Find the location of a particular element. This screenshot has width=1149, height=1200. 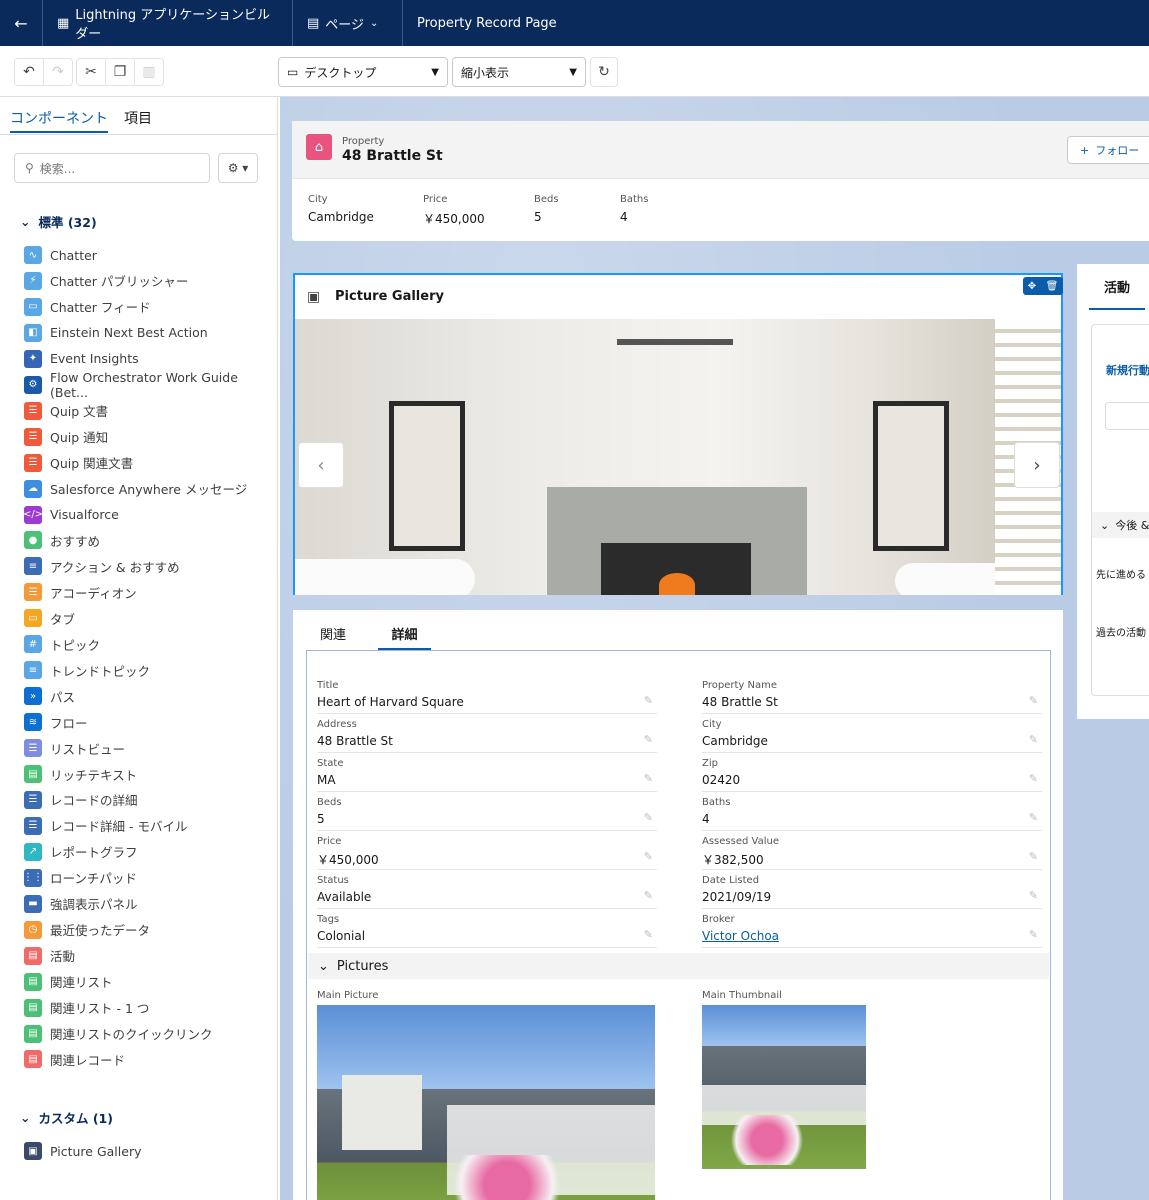

record-page-name: Property Record Page is located at coordinates (487, 23).